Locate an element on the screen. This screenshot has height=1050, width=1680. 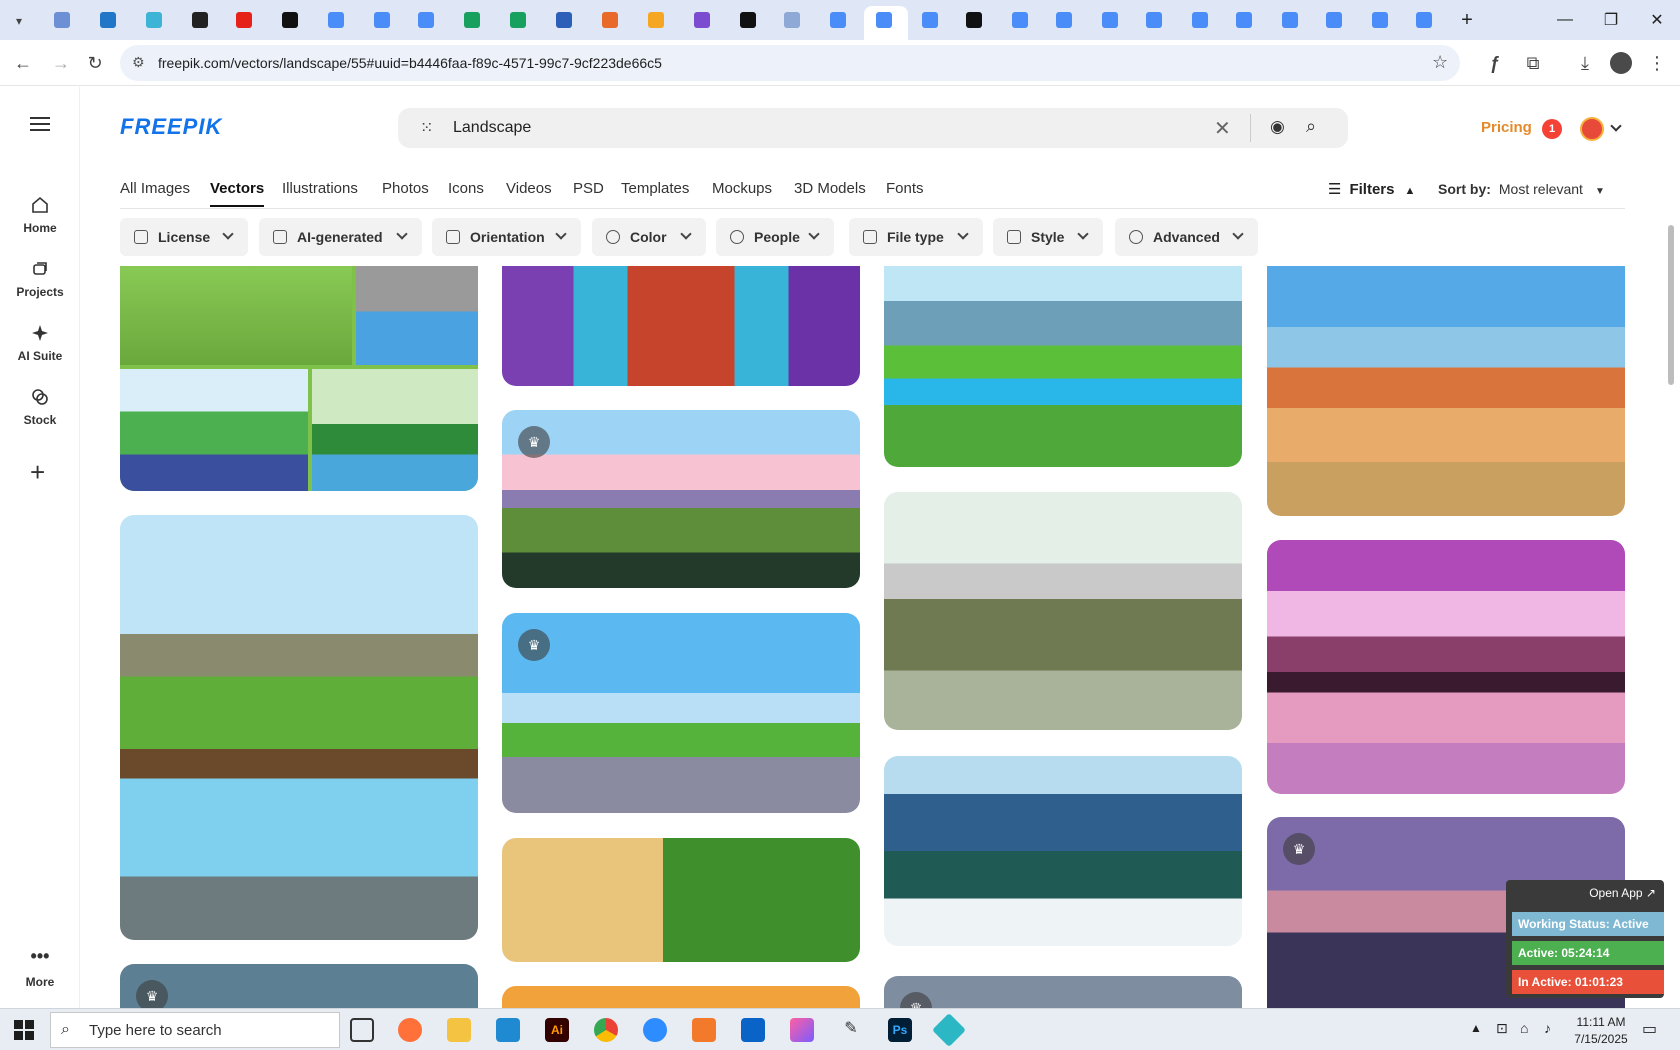
result-card-blue-partial: ♛ is located at coordinates (299, 986).